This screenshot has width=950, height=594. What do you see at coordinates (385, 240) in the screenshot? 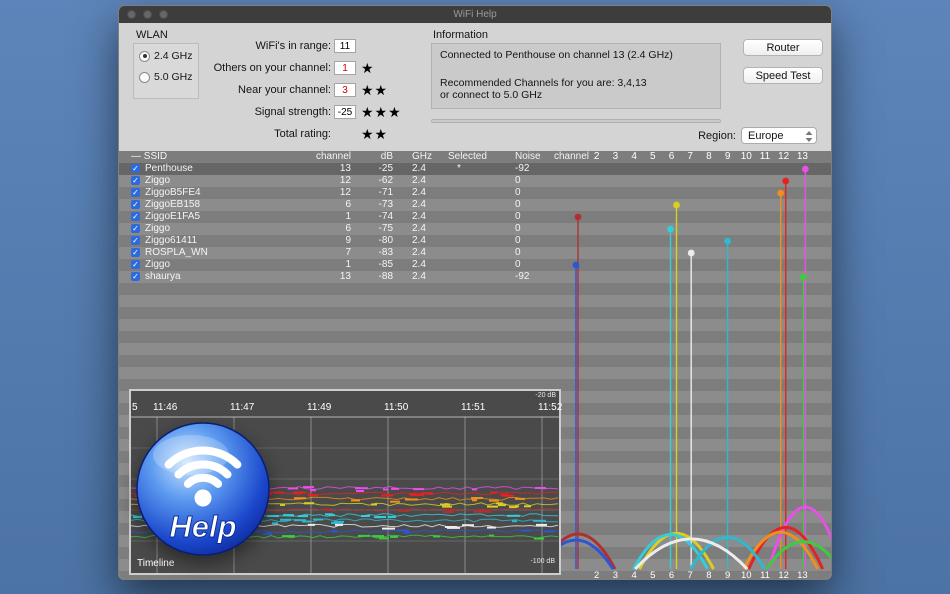
I see `db-cell: -80` at bounding box center [385, 240].